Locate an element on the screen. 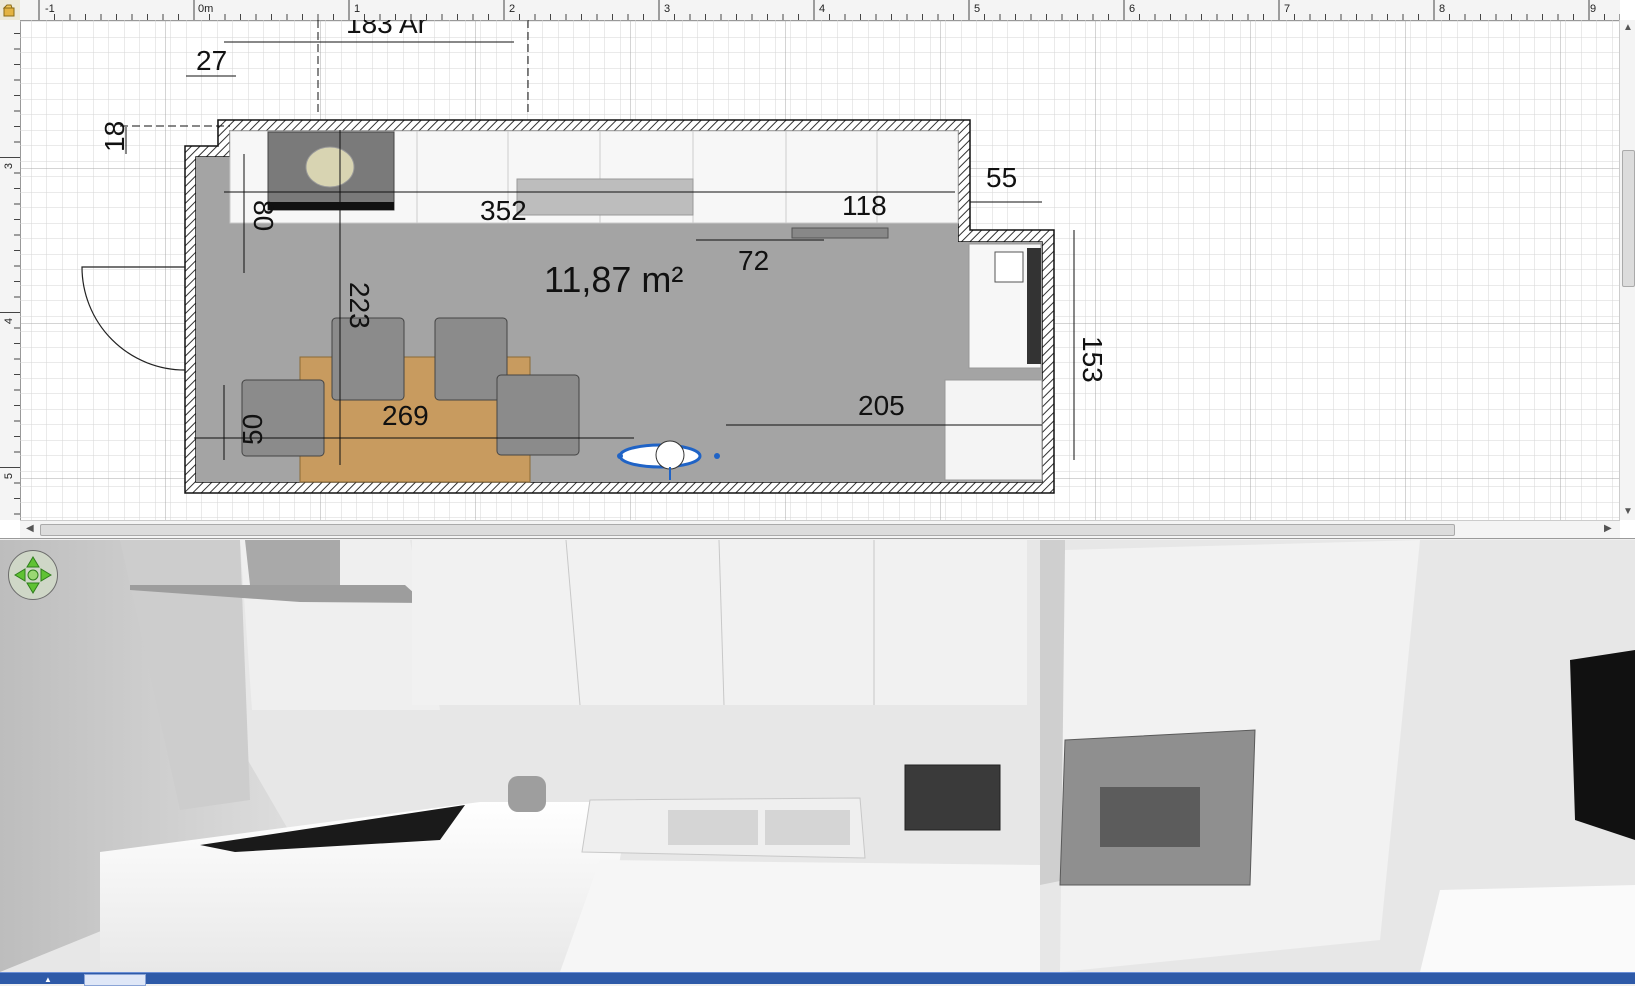 The height and width of the screenshot is (986, 1635). left-ruler-label: 5 is located at coordinates (9, 476).